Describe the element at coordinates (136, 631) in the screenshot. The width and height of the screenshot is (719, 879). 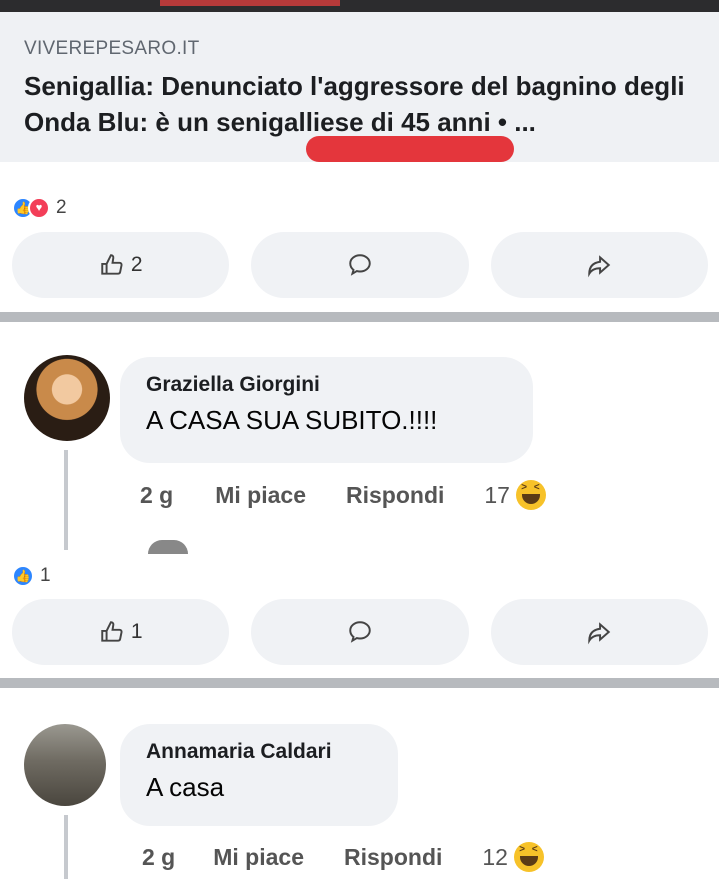
I see `like-count: 1` at that location.